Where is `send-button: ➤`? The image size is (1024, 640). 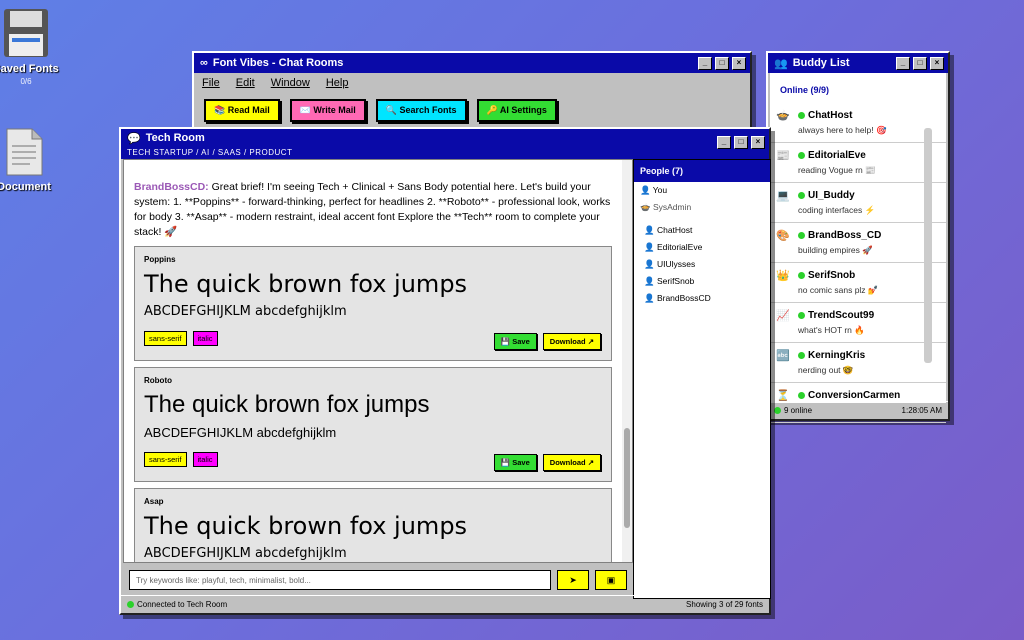 send-button: ➤ is located at coordinates (573, 580).